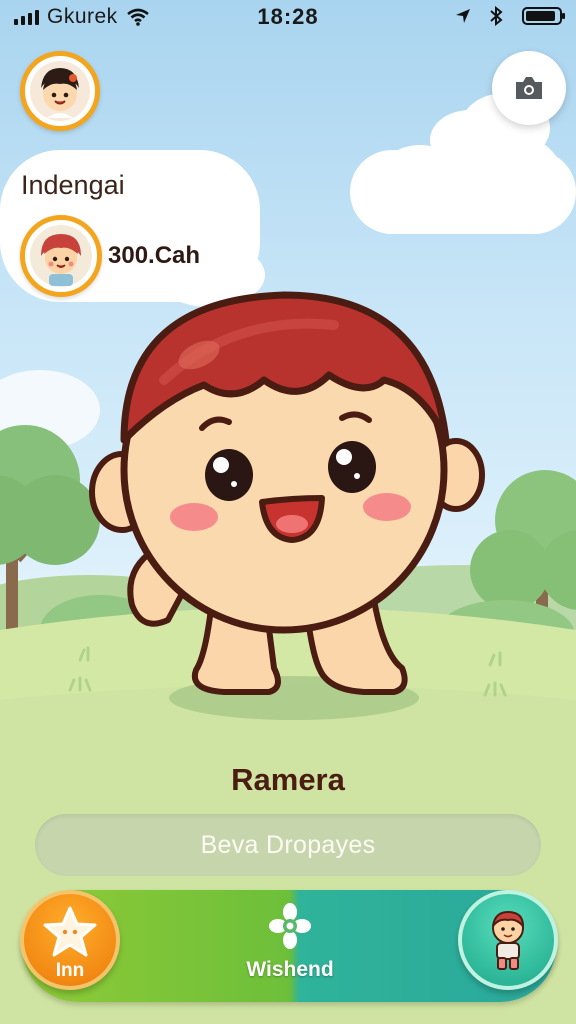 Image resolution: width=576 pixels, height=1024 pixels. I want to click on flower-icon, so click(290, 926).